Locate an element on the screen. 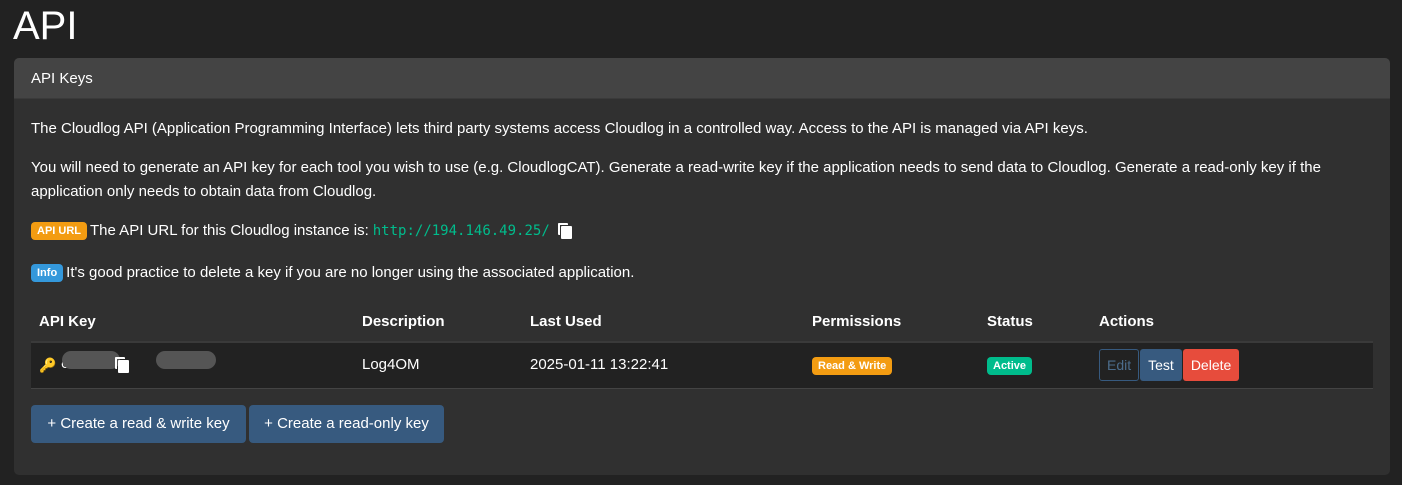 The image size is (1402, 485). create-read-write-key-button: + Create a read & write key is located at coordinates (138, 424).